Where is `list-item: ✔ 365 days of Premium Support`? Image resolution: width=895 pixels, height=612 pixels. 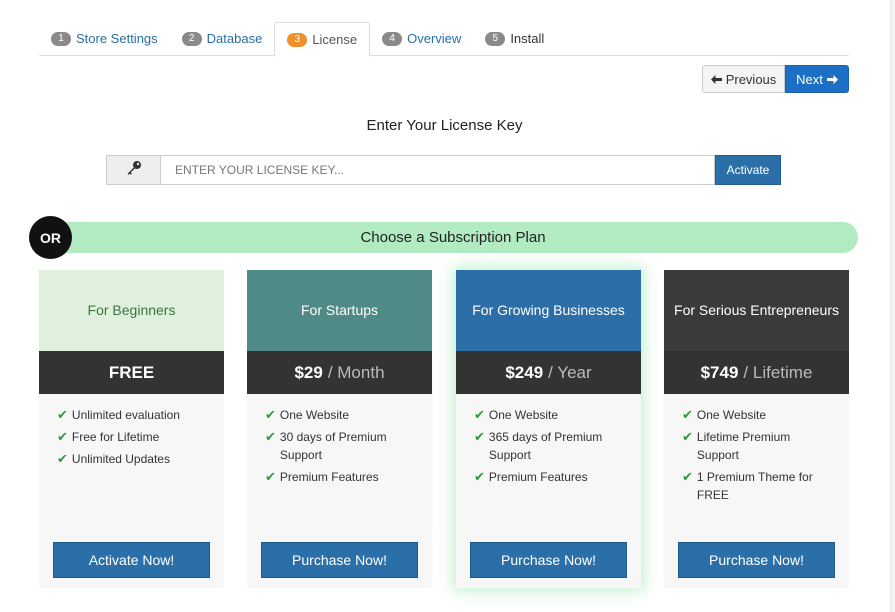
list-item: ✔ 365 days of Premium Support is located at coordinates (550, 446).